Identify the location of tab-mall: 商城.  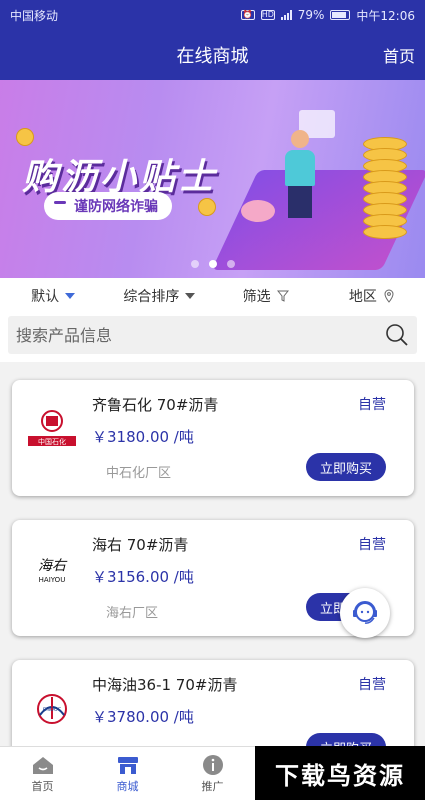
(127, 773).